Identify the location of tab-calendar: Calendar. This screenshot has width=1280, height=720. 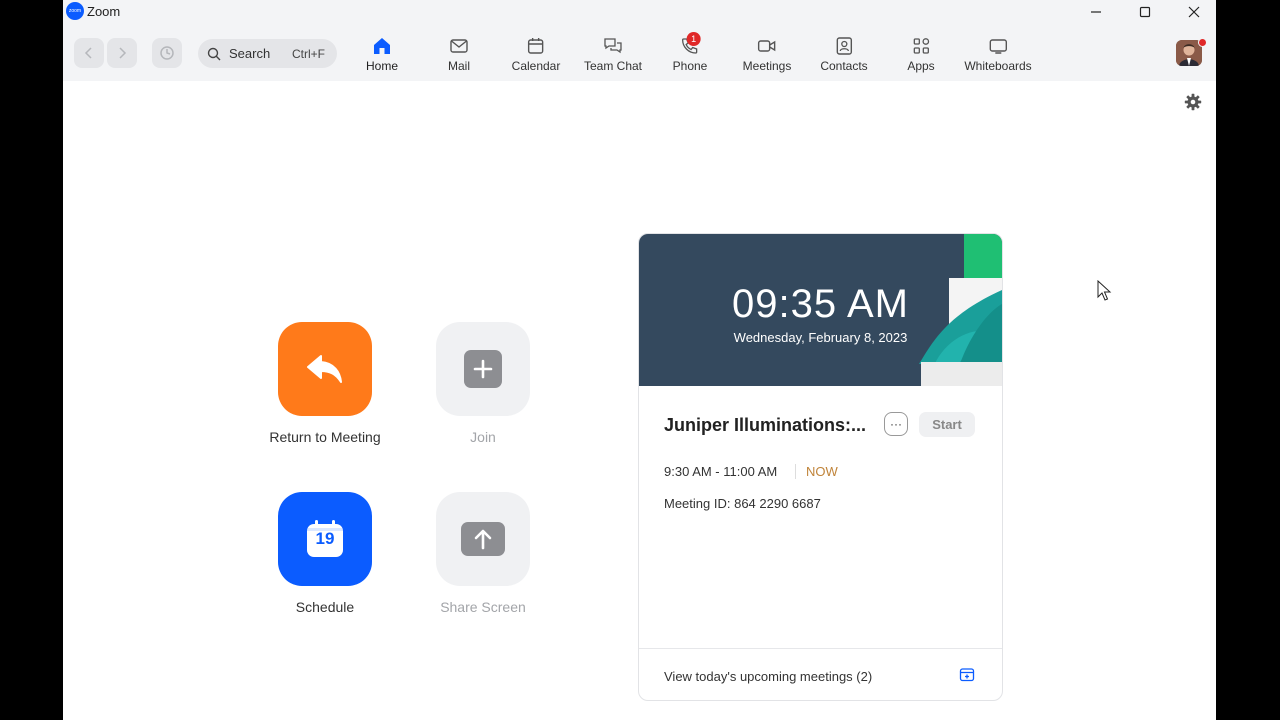
(536, 56).